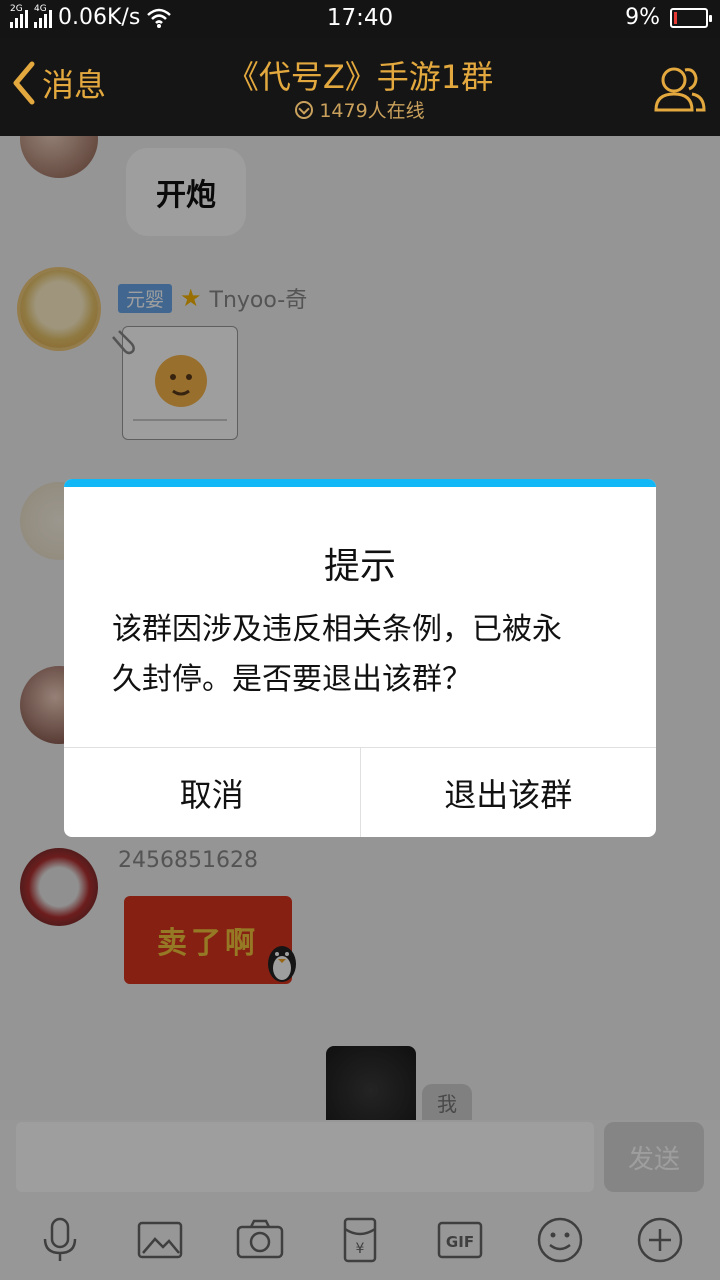 The height and width of the screenshot is (1280, 720). I want to click on dialog-message: 该群因涉及违反相关条例，已被永 久封停。是否要退出该群？, so click(360, 655).